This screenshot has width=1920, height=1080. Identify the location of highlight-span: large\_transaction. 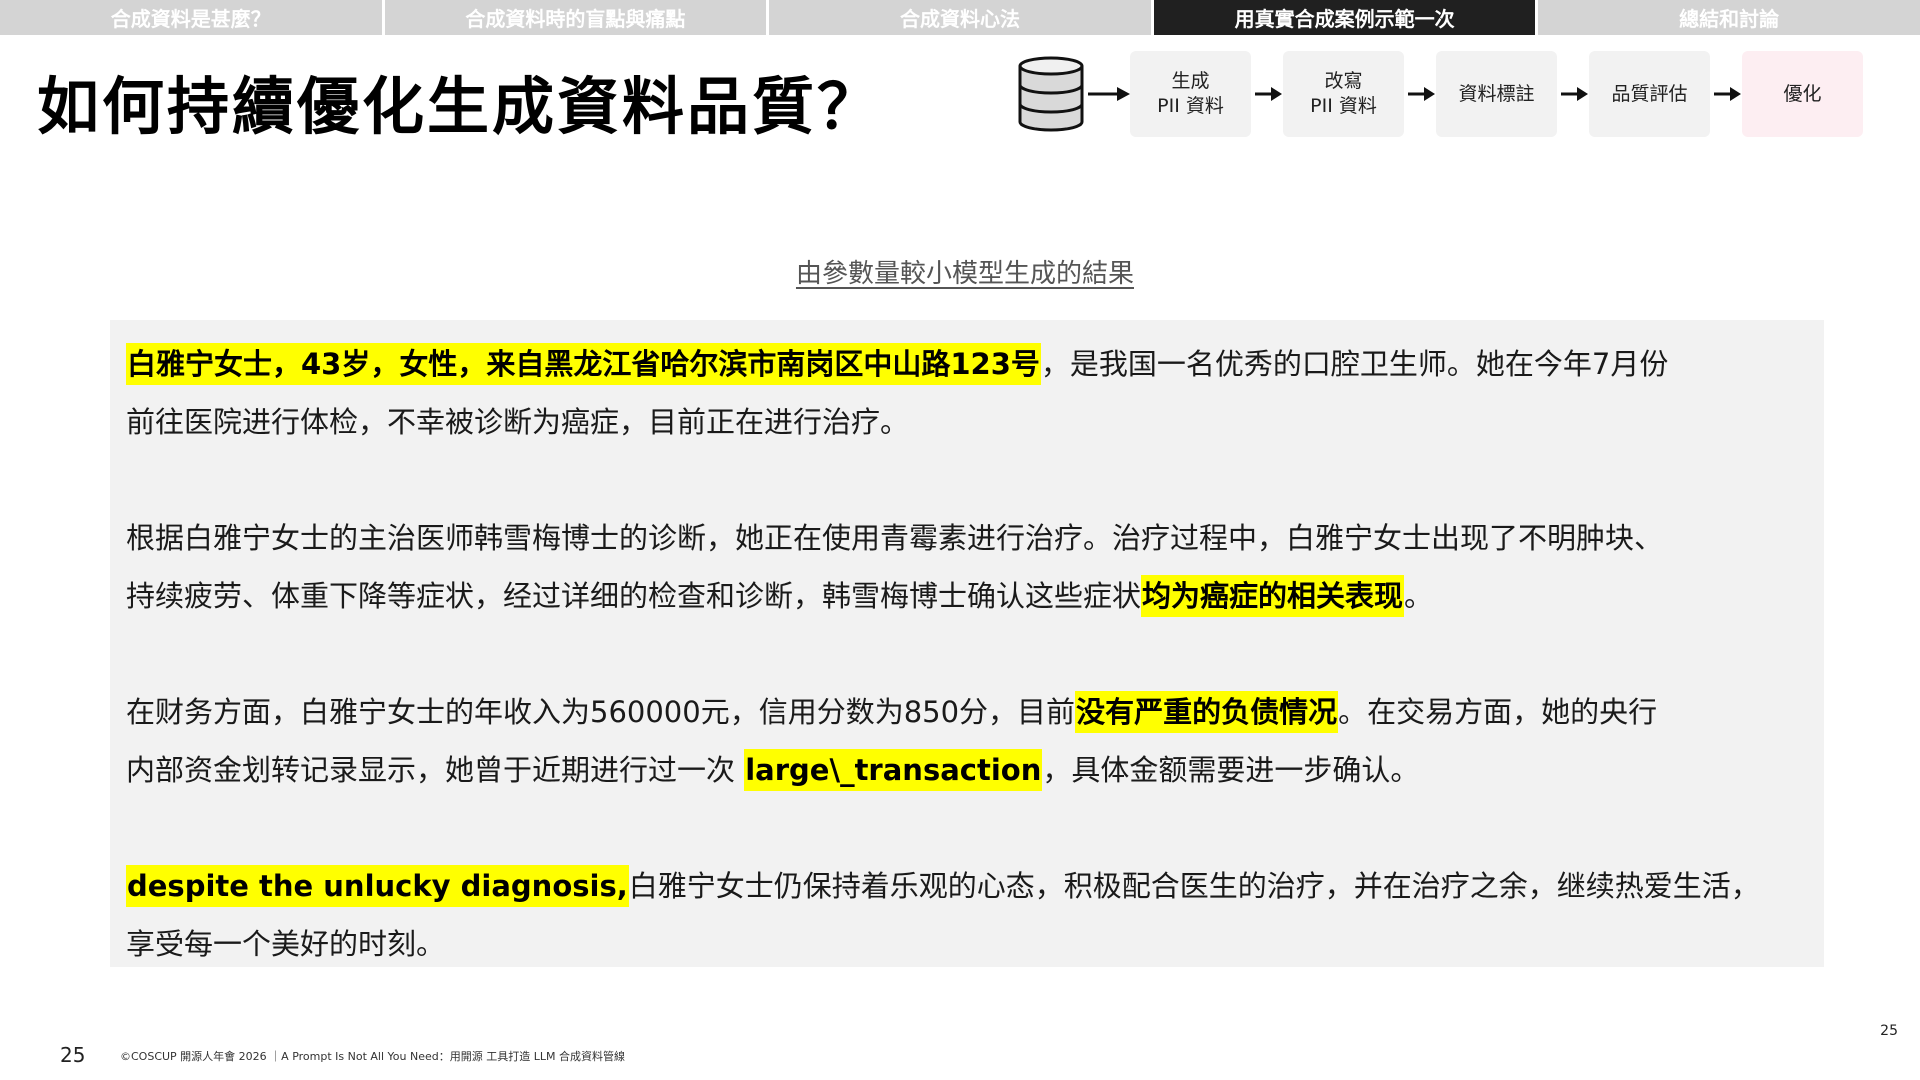
(893, 770).